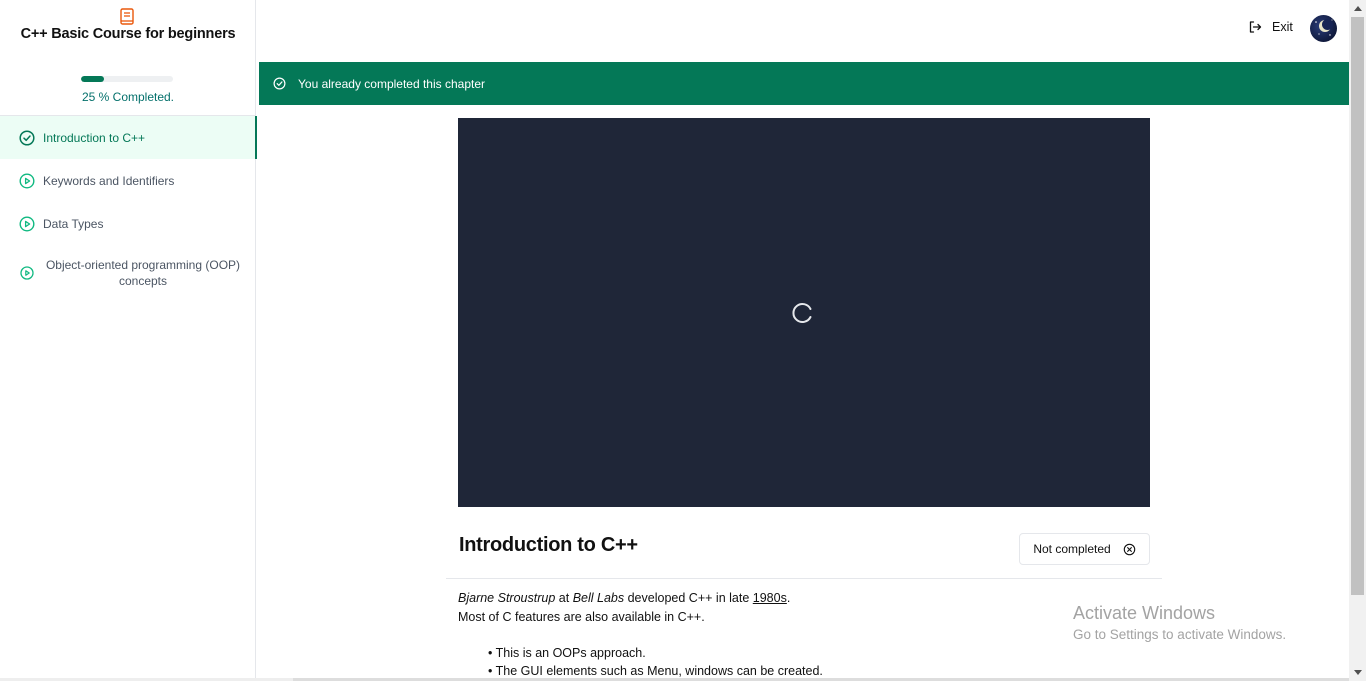 The height and width of the screenshot is (681, 1366). I want to click on logout-icon, so click(1255, 27).